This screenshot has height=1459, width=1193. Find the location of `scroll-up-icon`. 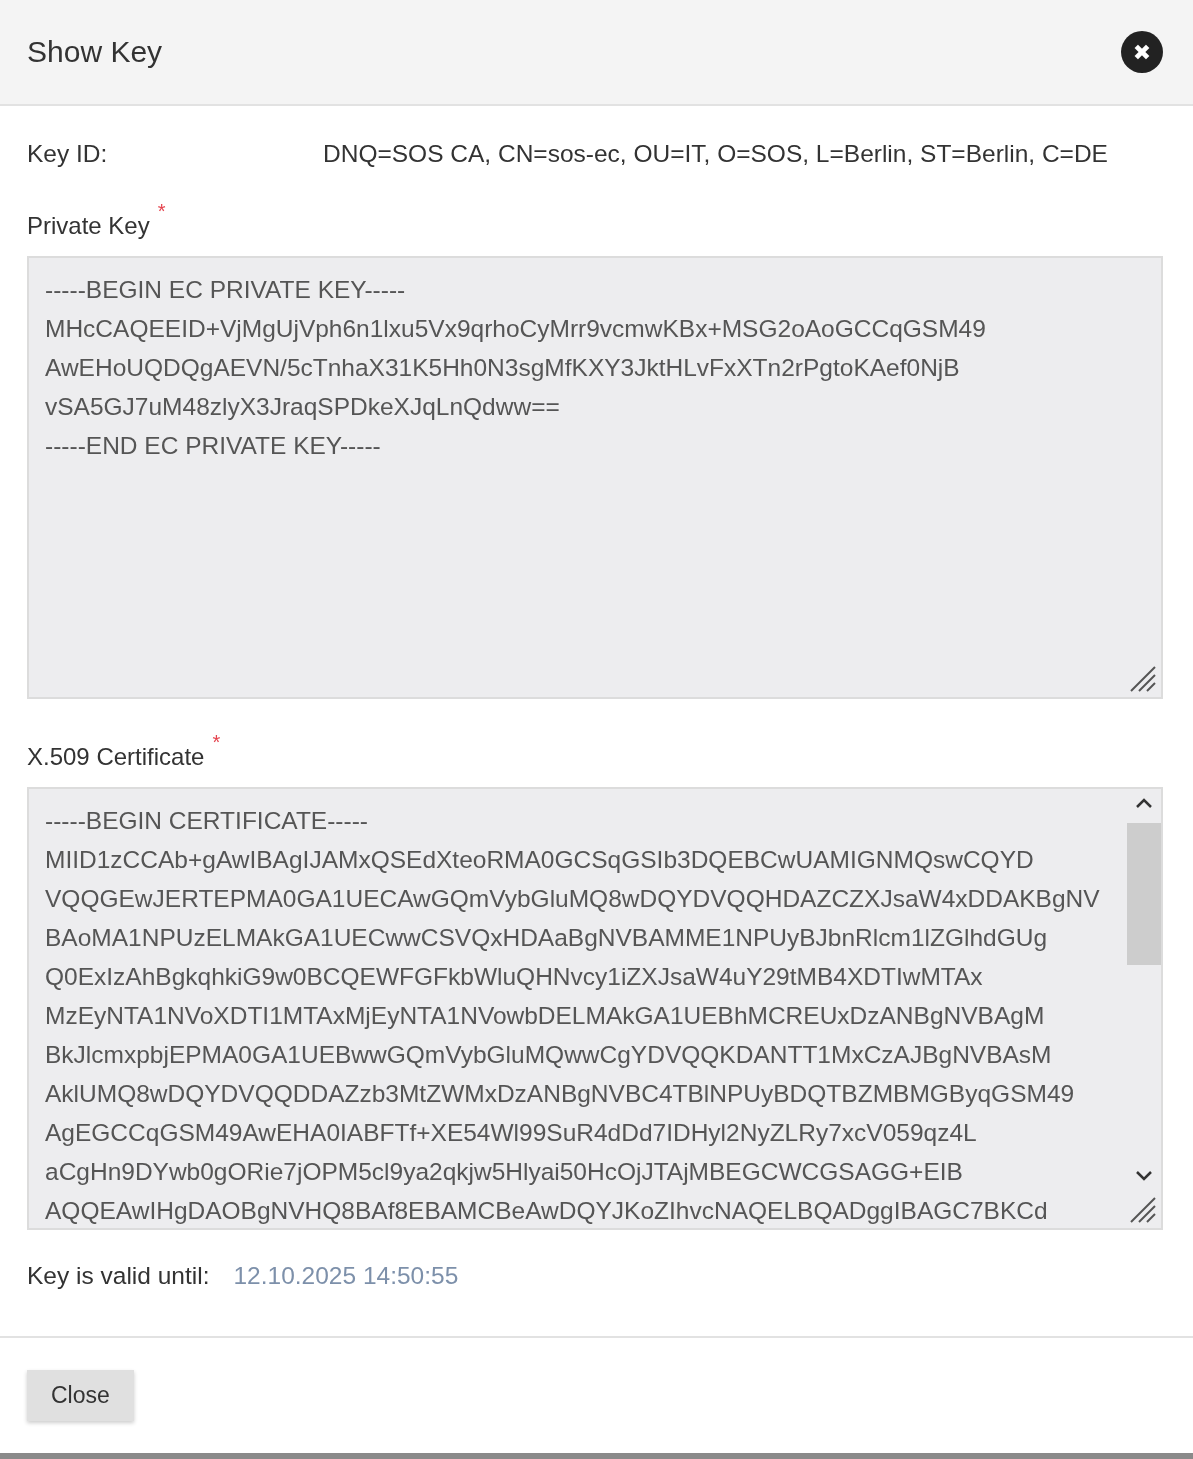

scroll-up-icon is located at coordinates (1144, 803).